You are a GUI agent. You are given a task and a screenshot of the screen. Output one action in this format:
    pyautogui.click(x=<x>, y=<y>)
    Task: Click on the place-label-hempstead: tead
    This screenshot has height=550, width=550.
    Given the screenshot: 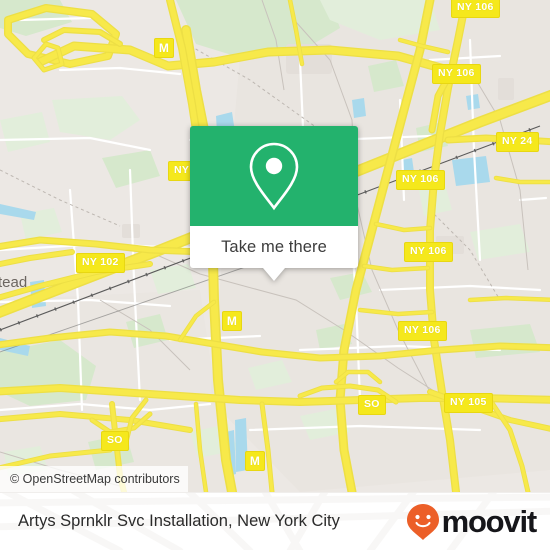 What is the action you would take?
    pyautogui.click(x=14, y=282)
    